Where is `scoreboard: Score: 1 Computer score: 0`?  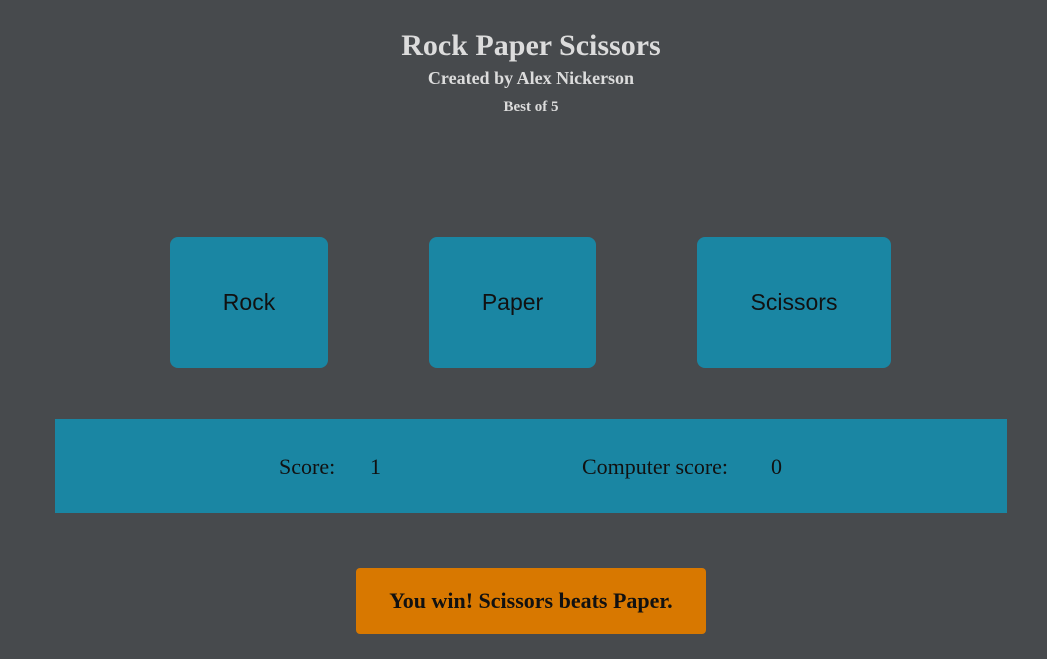 scoreboard: Score: 1 Computer score: 0 is located at coordinates (531, 466).